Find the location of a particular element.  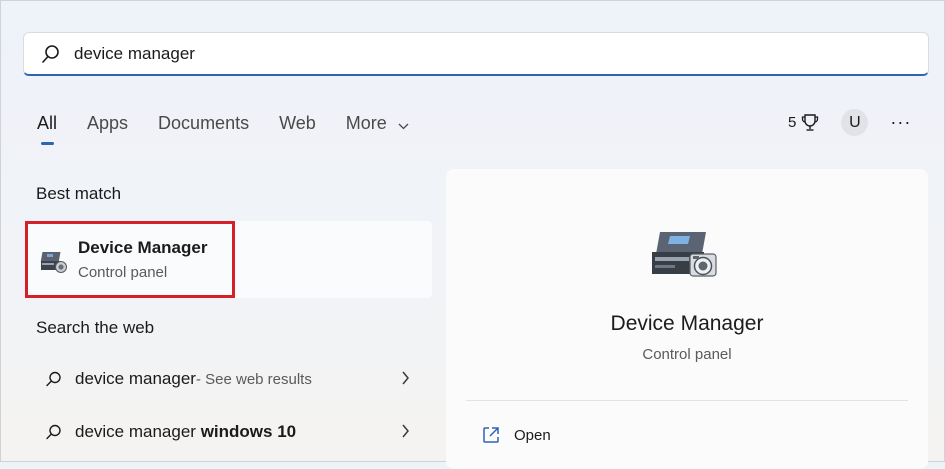

tab-apps: Apps is located at coordinates (107, 123).